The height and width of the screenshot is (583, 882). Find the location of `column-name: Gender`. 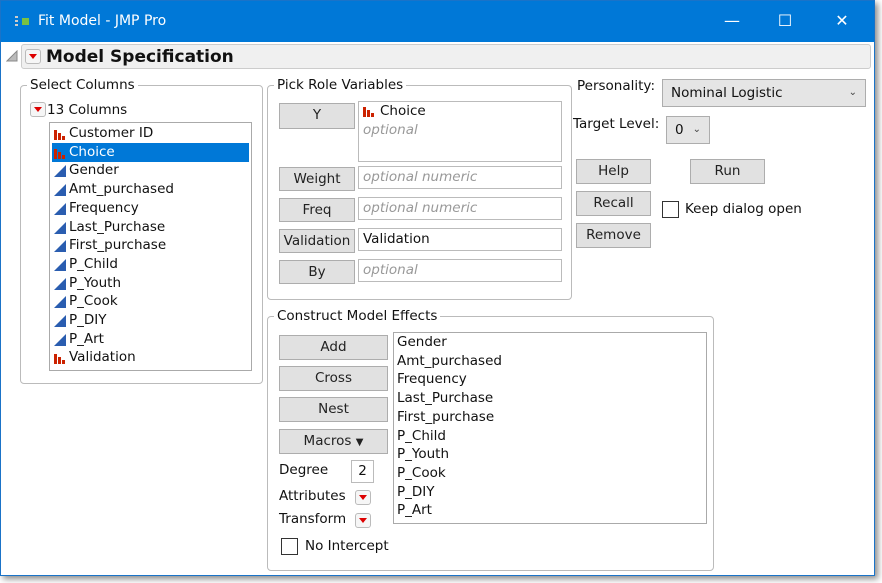

column-name: Gender is located at coordinates (94, 170).